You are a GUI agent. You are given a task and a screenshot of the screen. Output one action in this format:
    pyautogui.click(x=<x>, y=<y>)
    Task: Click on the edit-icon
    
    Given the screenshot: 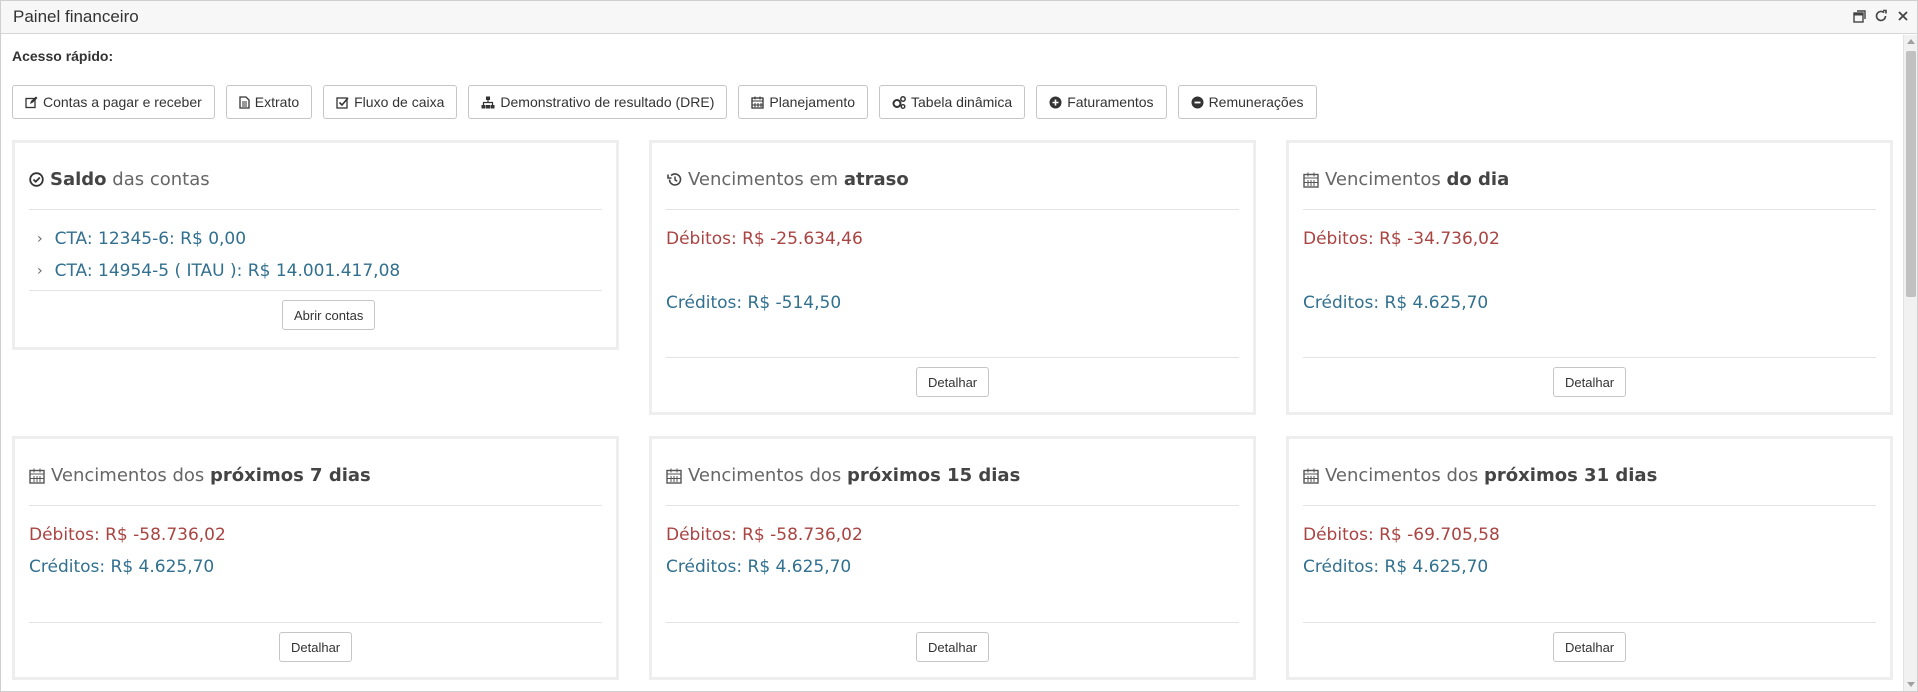 What is the action you would take?
    pyautogui.click(x=31, y=102)
    